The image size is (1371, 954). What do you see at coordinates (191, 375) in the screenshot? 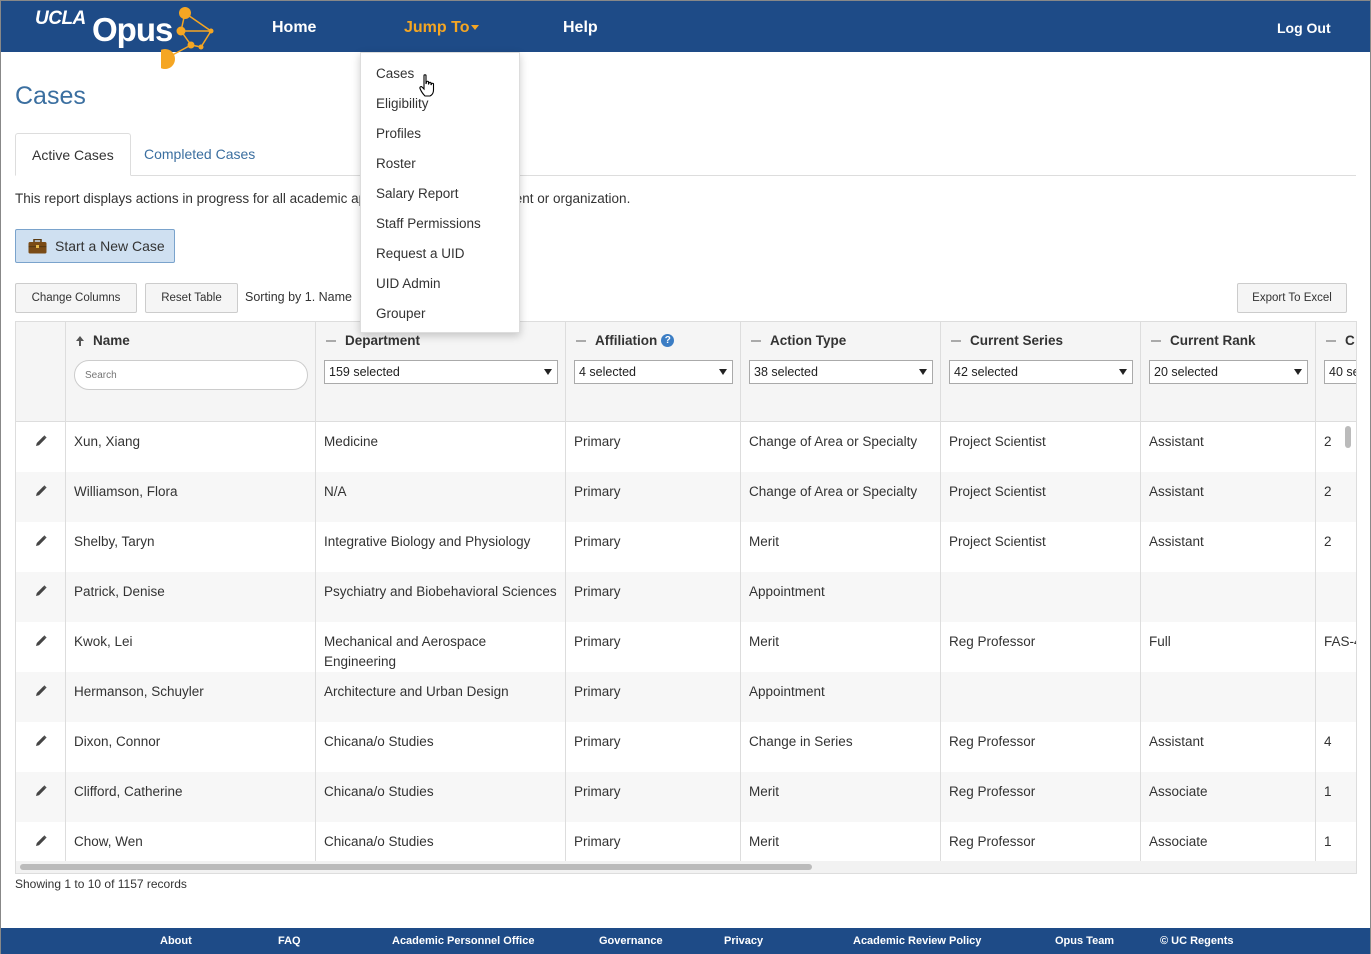
I see `name-search-input` at bounding box center [191, 375].